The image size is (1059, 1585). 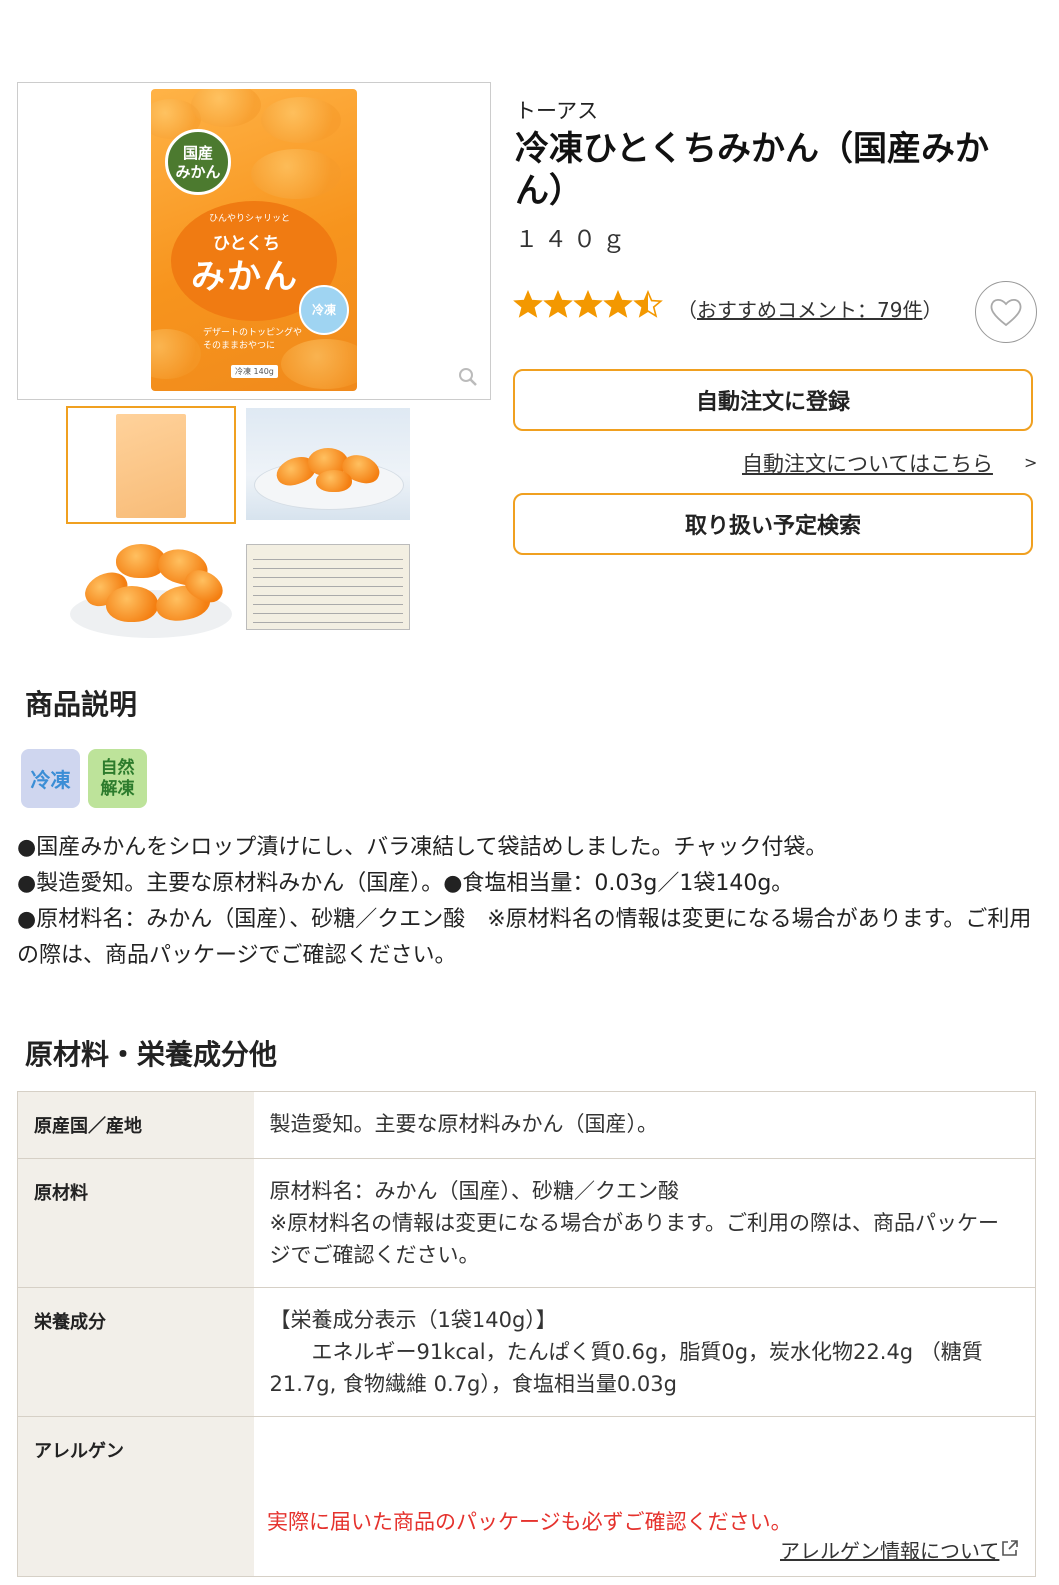 I want to click on row-label: 原材料, so click(x=135, y=1223).